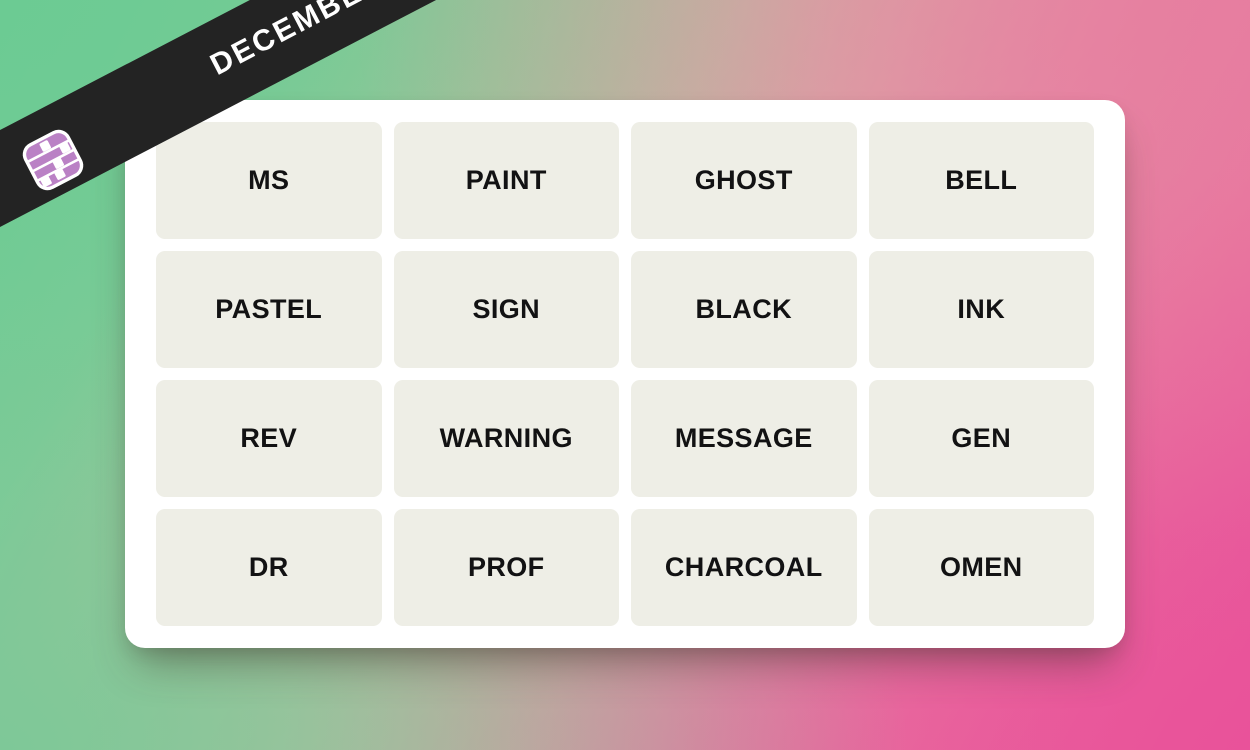  I want to click on word-tile: PASTEL, so click(269, 309).